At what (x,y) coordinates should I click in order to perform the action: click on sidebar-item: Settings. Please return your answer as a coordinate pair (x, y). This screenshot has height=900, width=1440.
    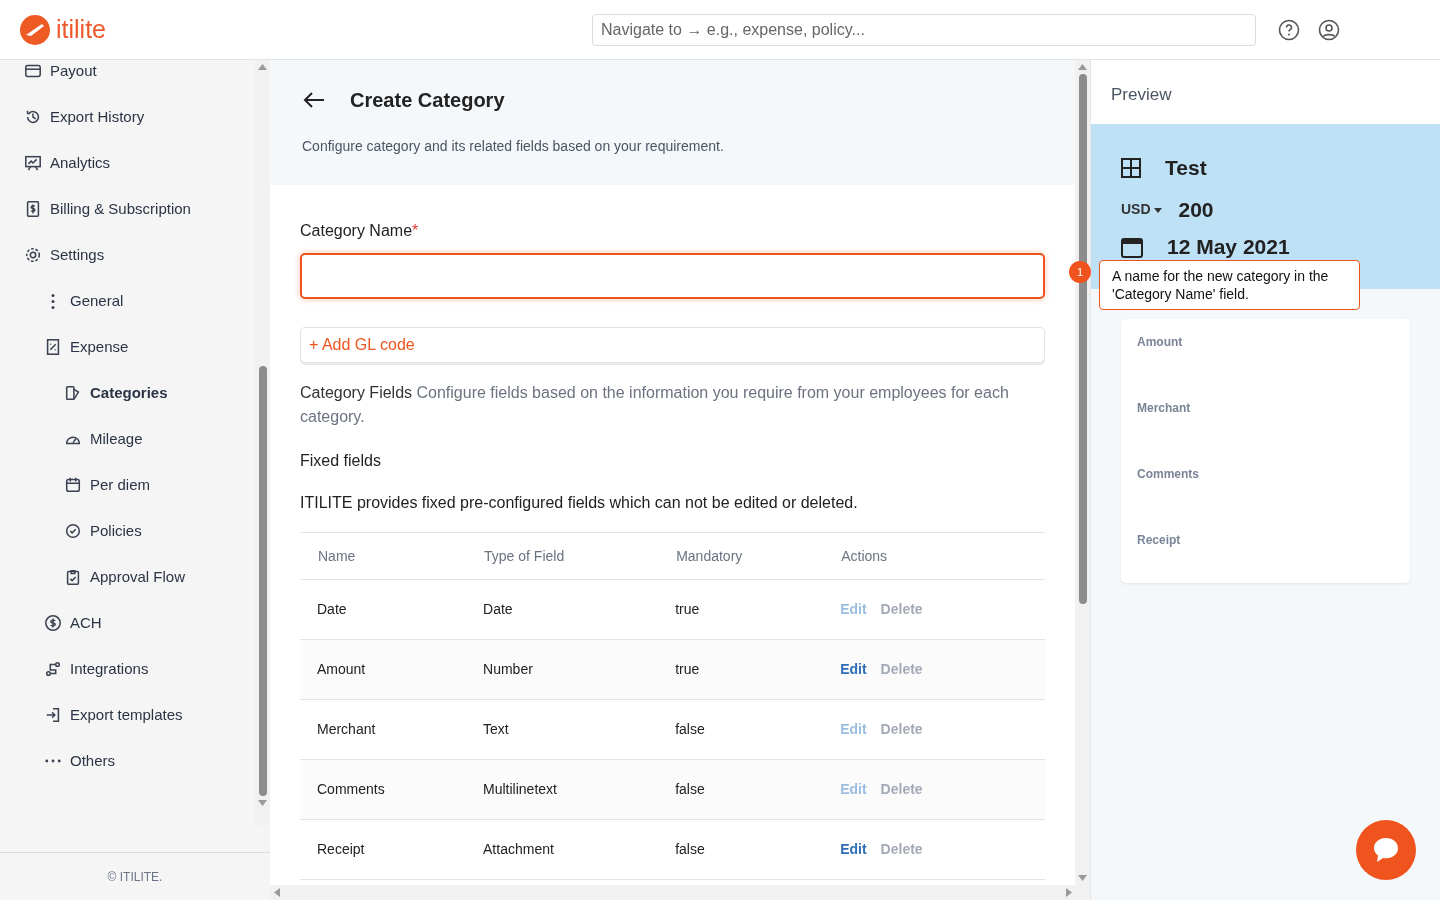
    Looking at the image, I should click on (127, 255).